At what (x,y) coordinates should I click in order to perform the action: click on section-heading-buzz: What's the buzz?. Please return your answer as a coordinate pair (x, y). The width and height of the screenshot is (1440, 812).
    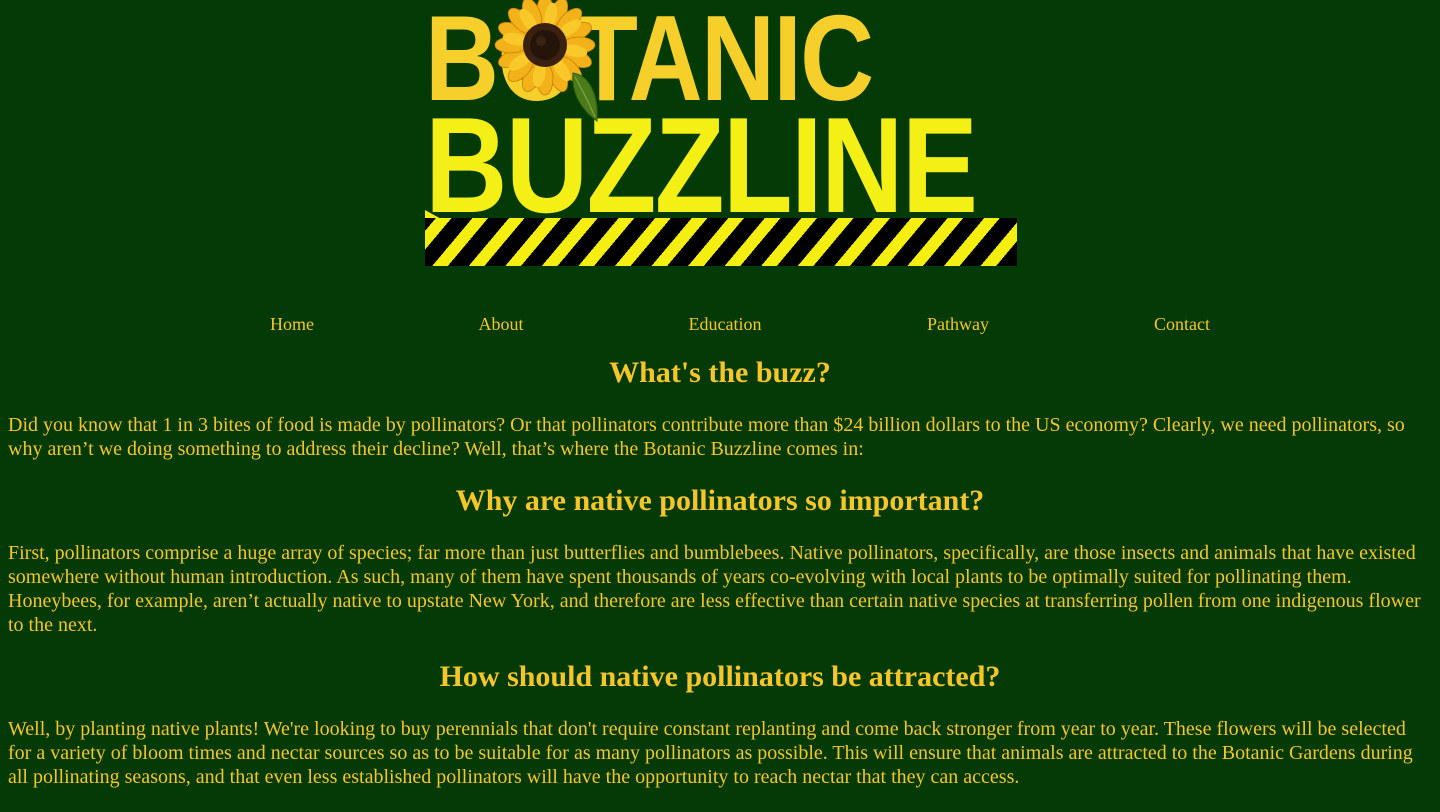
    Looking at the image, I should click on (720, 372).